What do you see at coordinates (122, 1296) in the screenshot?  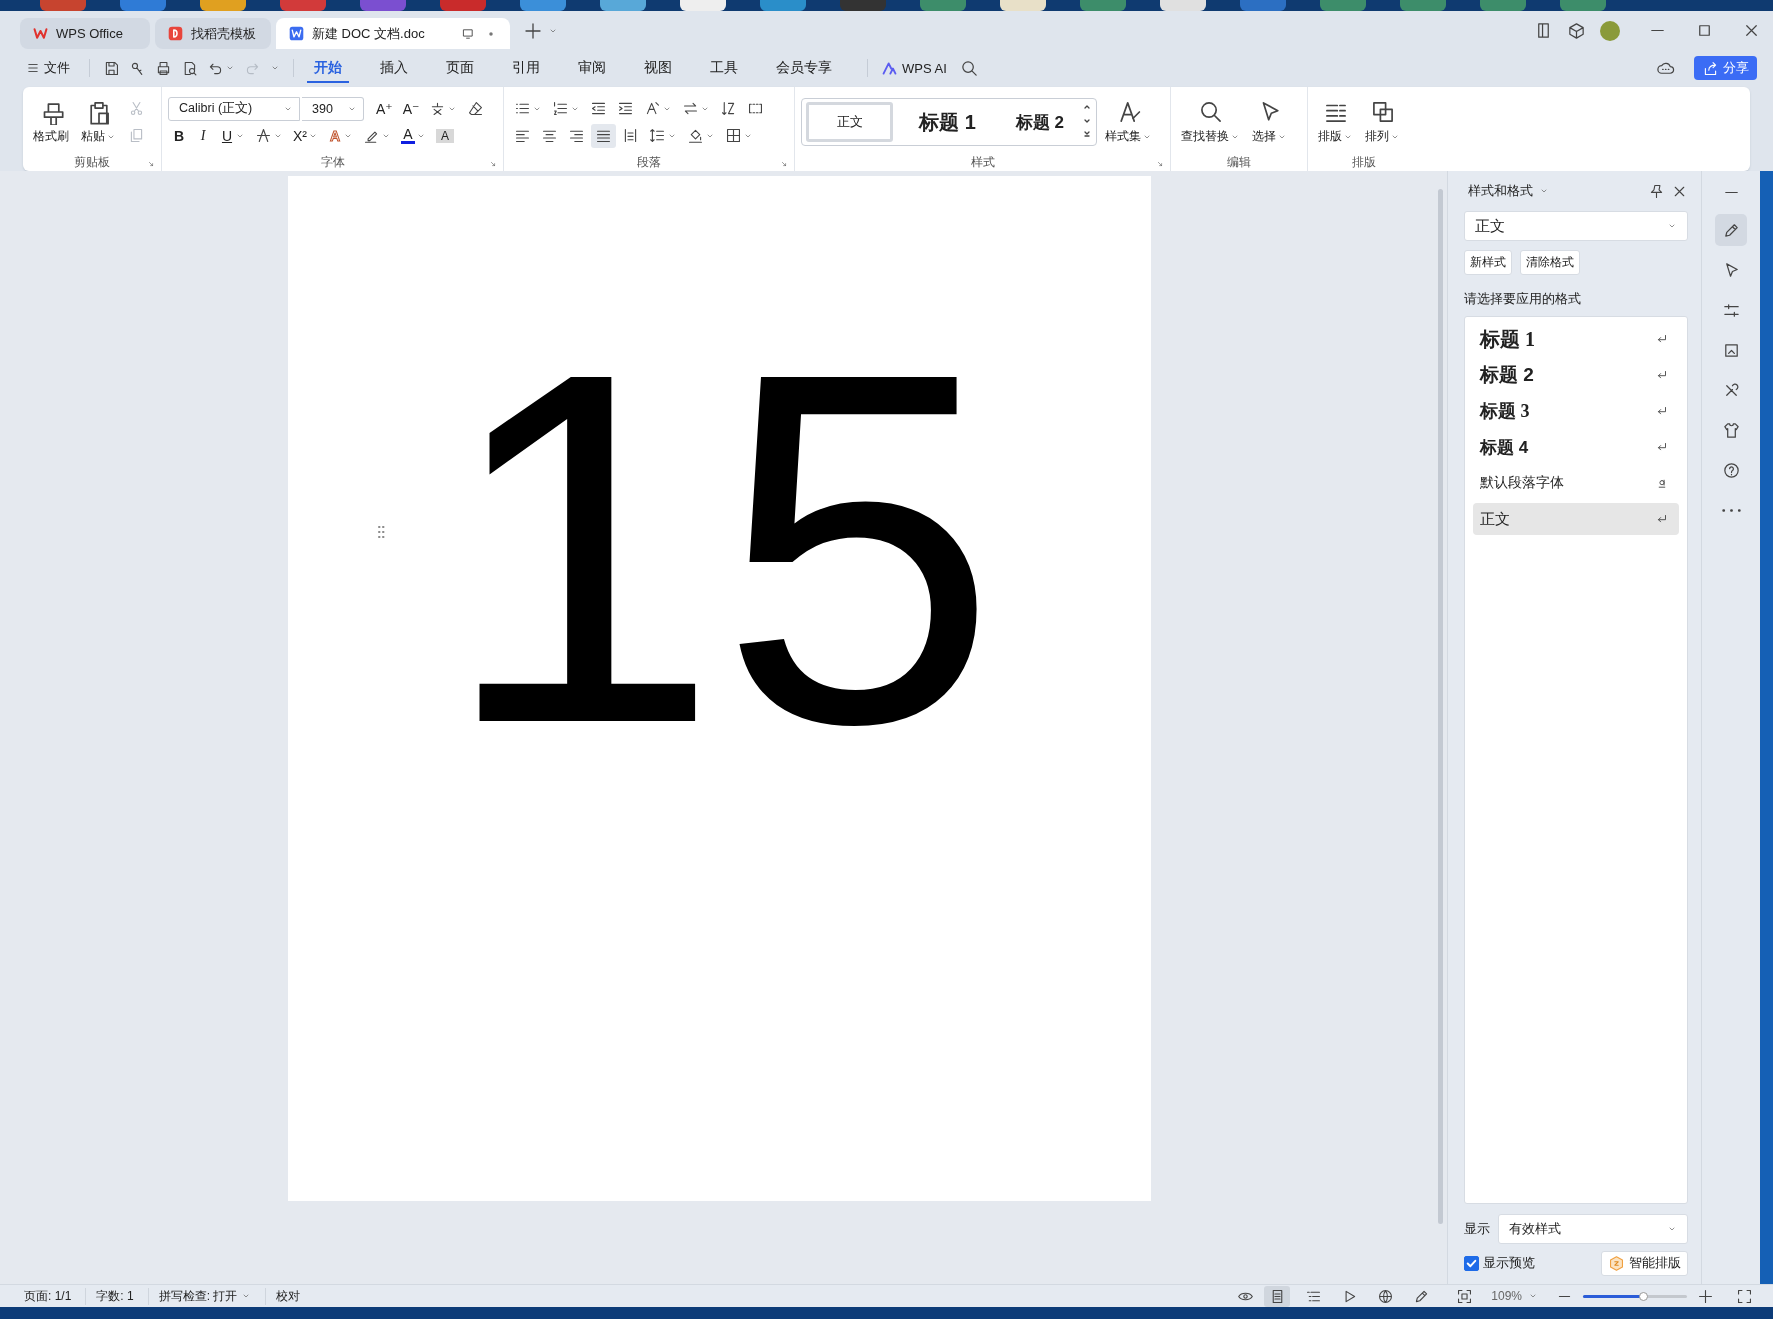 I see `word-count: 字数: 1` at bounding box center [122, 1296].